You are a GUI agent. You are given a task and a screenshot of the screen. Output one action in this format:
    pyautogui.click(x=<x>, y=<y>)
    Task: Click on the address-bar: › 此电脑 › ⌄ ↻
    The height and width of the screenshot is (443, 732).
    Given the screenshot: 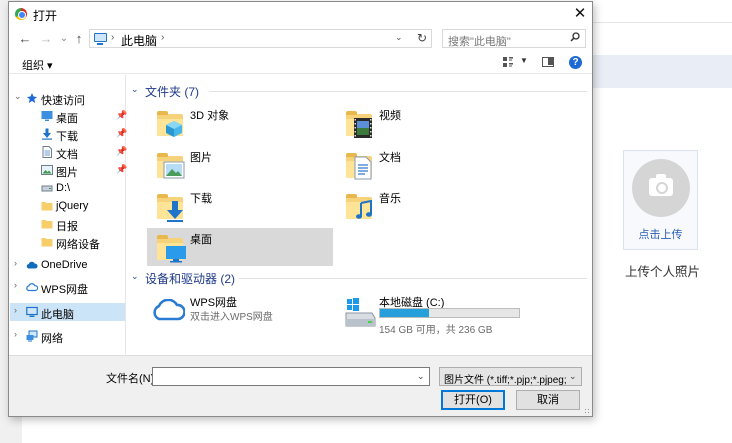 What is the action you would take?
    pyautogui.click(x=260, y=38)
    